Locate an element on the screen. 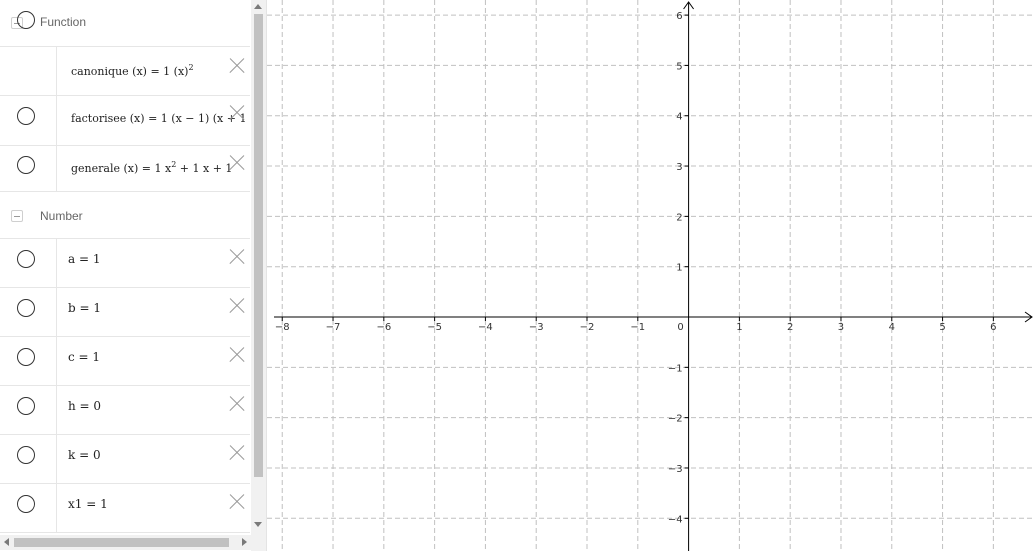 The width and height of the screenshot is (1034, 551). x-tick-label: 2 is located at coordinates (790, 327).